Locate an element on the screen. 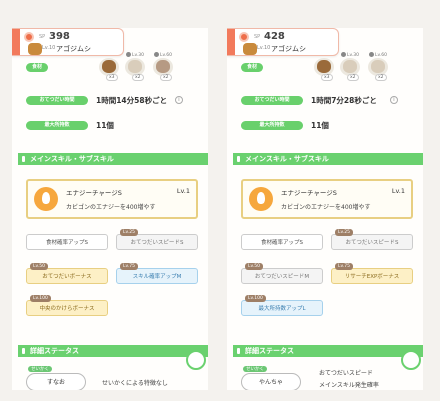  card-header: SP 428 Lv.10 アゴジムシ is located at coordinates (283, 42).